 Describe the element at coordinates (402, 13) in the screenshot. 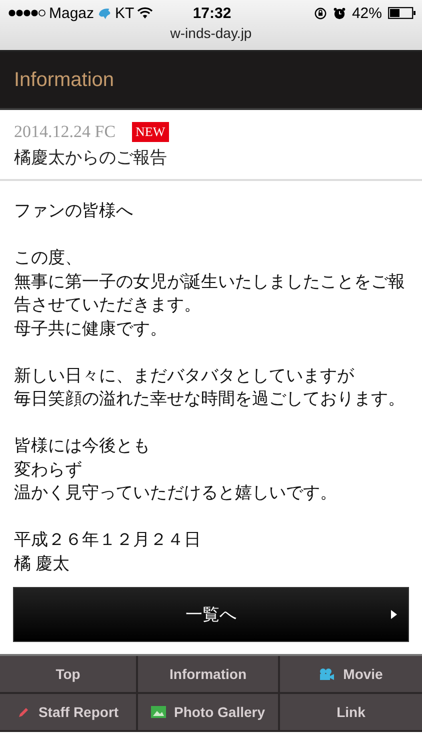

I see `battery-icon` at that location.